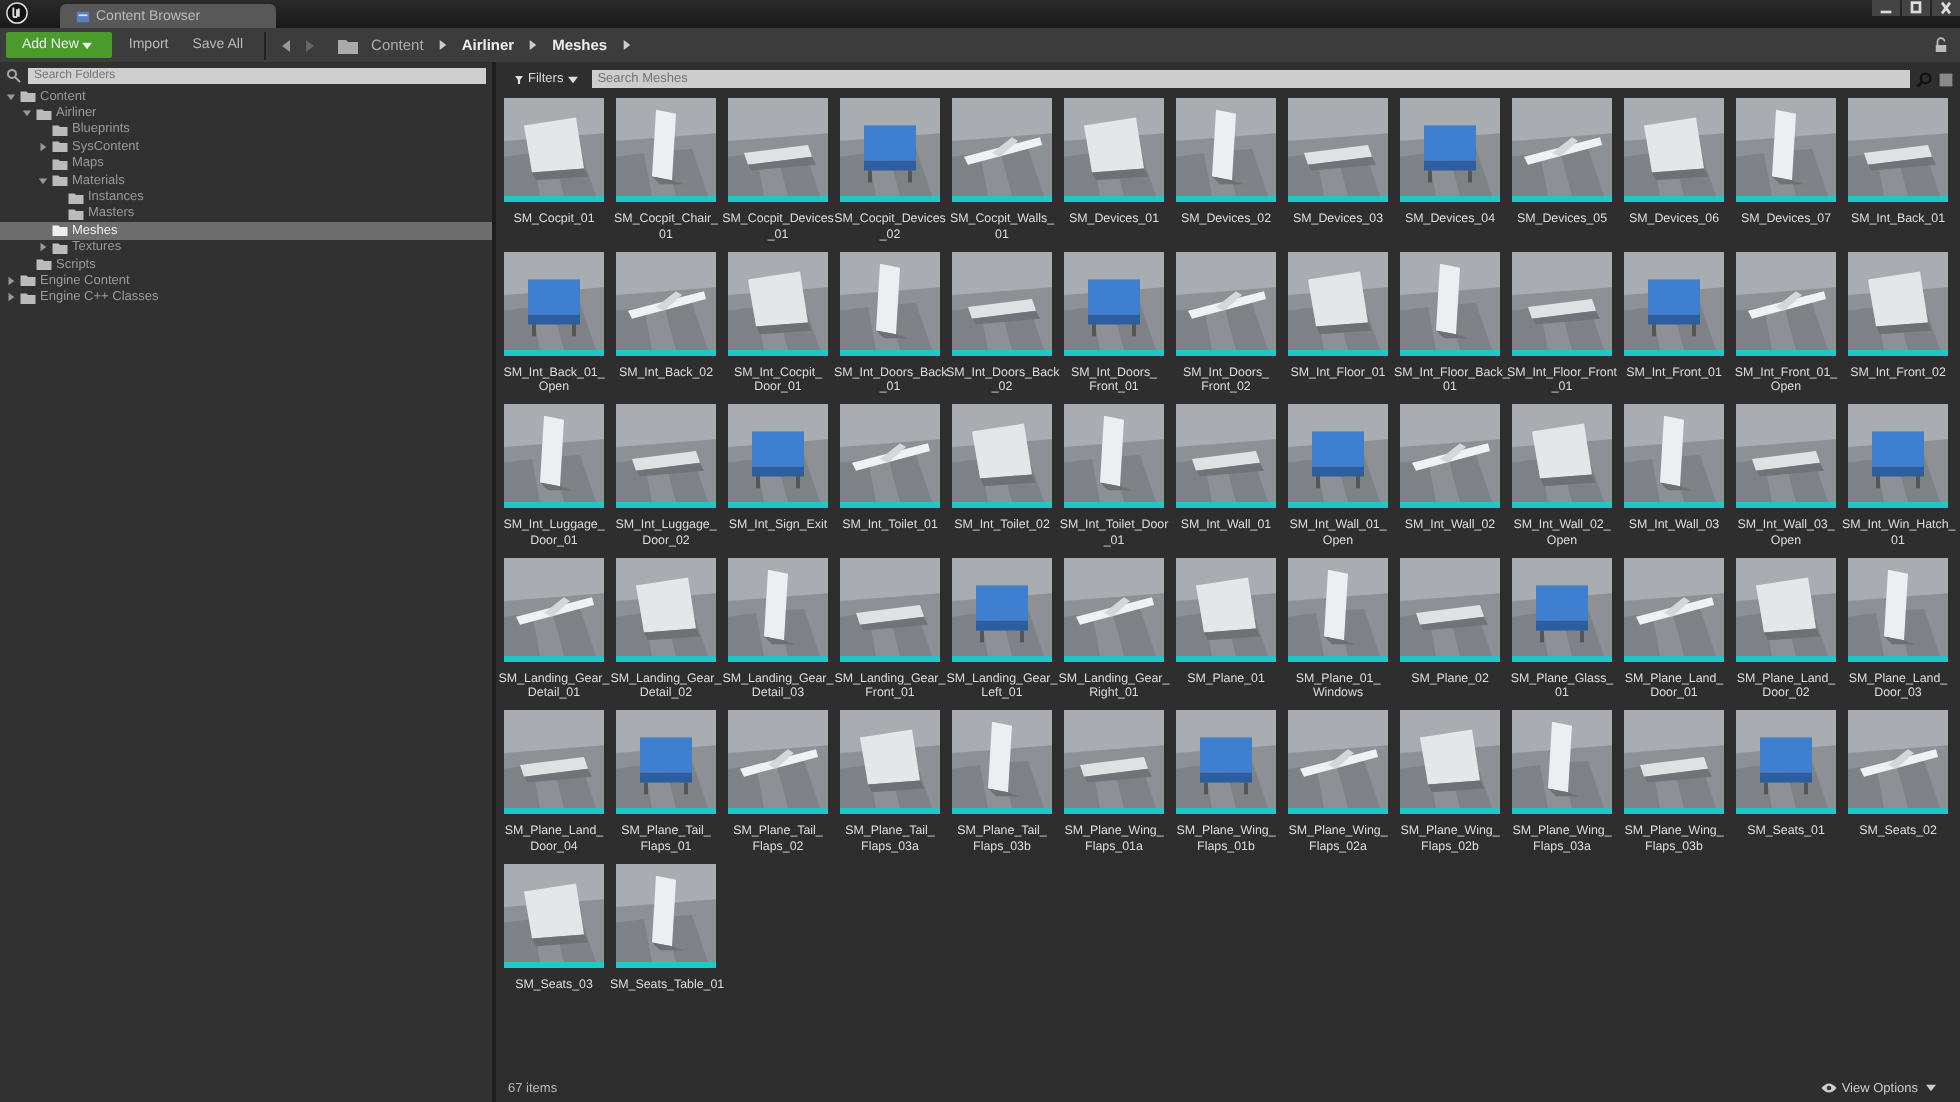 The image size is (1960, 1102). Describe the element at coordinates (83, 16) in the screenshot. I see `browser-icon` at that location.